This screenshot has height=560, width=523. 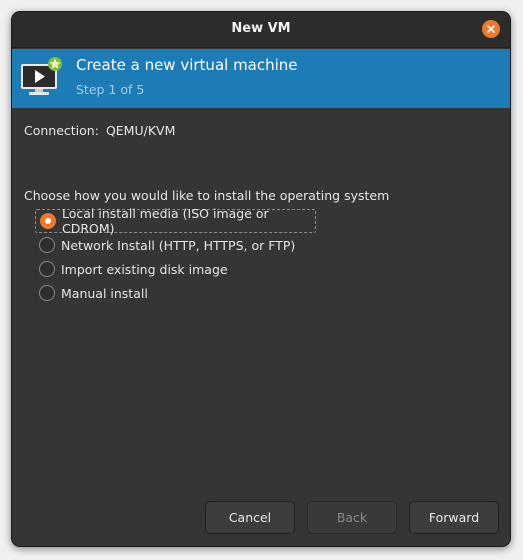 I want to click on wizard-step-indicator: Step 1 of 5, so click(x=110, y=89).